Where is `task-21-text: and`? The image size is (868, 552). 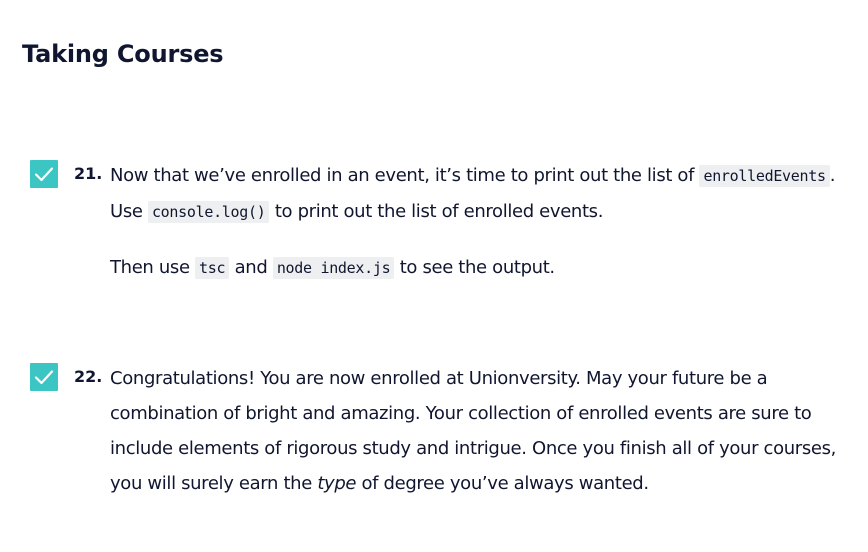 task-21-text: and is located at coordinates (251, 267).